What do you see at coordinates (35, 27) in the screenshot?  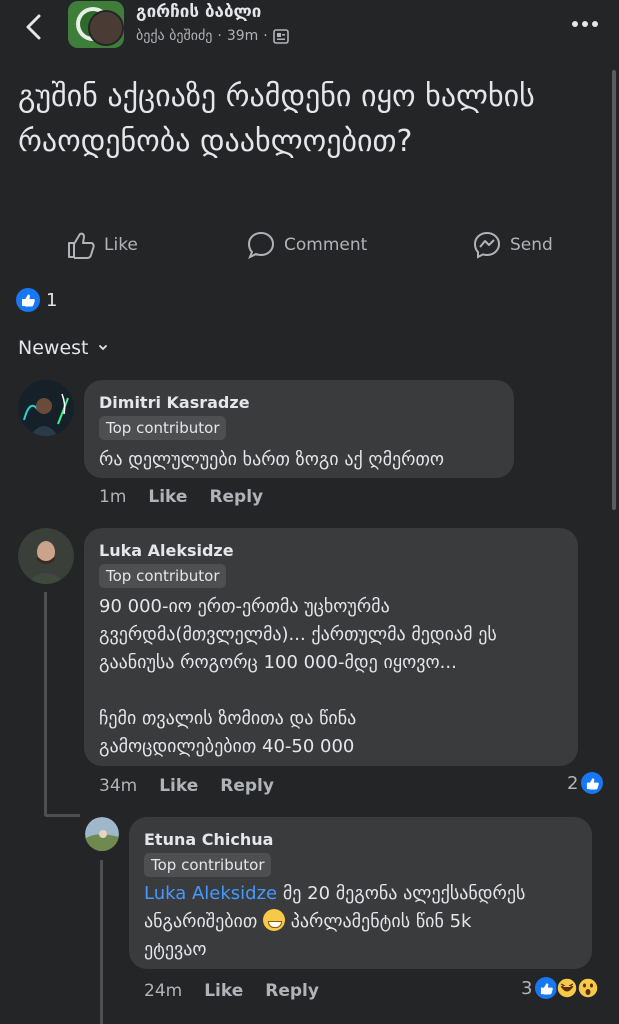 I see `back-arrow-icon` at bounding box center [35, 27].